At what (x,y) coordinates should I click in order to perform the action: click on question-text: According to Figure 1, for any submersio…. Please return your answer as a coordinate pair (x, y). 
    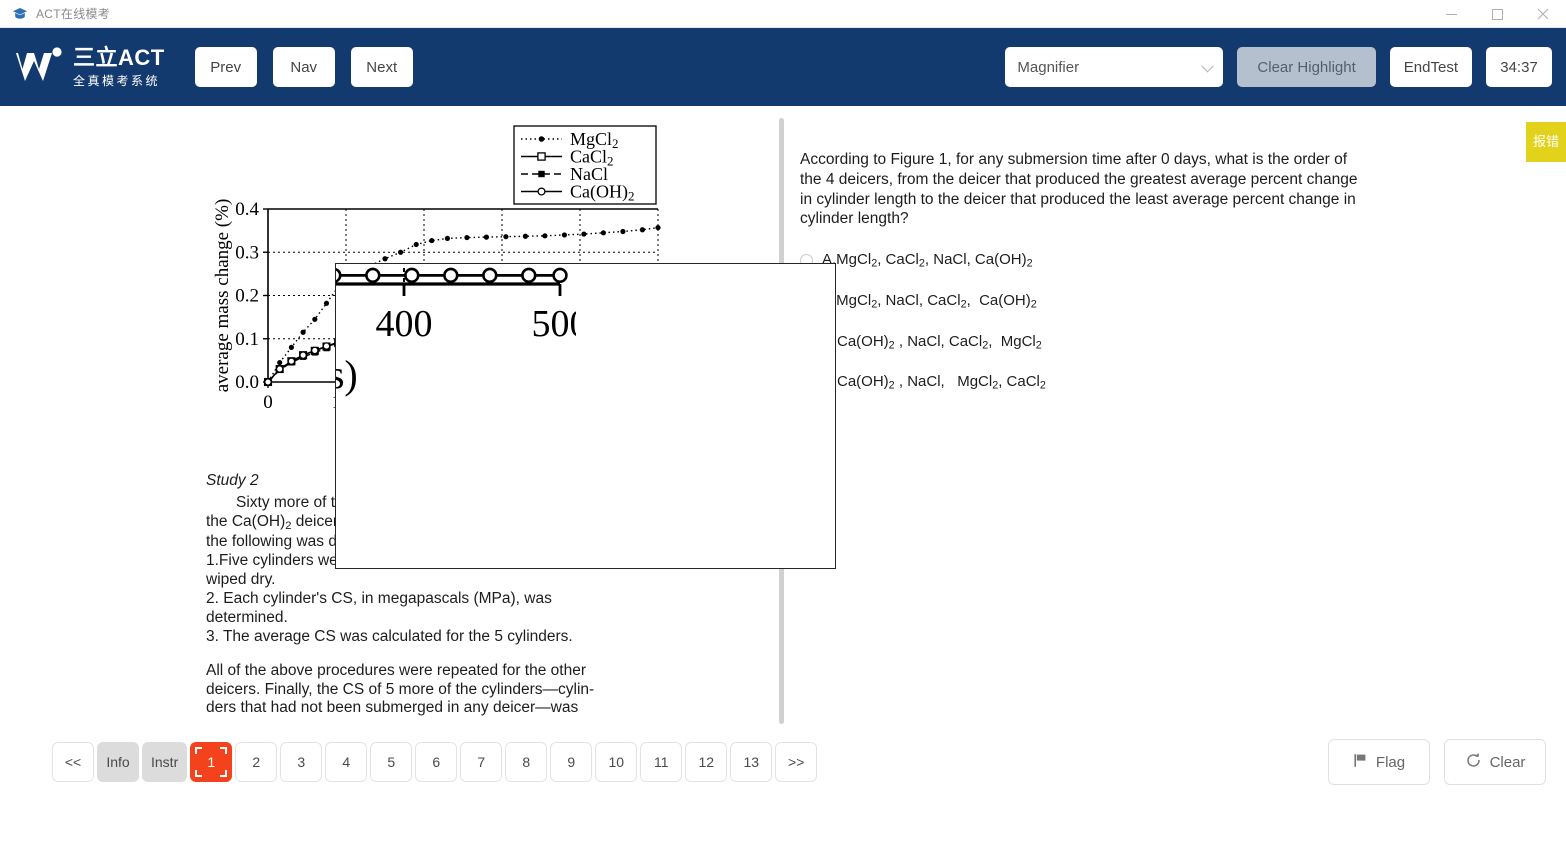
    Looking at the image, I should click on (1079, 189).